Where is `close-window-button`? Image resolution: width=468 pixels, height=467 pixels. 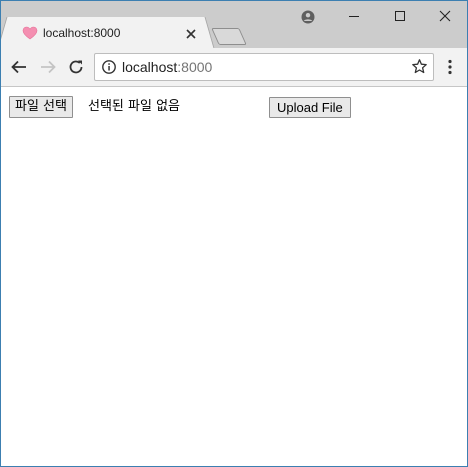
close-window-button is located at coordinates (444, 16).